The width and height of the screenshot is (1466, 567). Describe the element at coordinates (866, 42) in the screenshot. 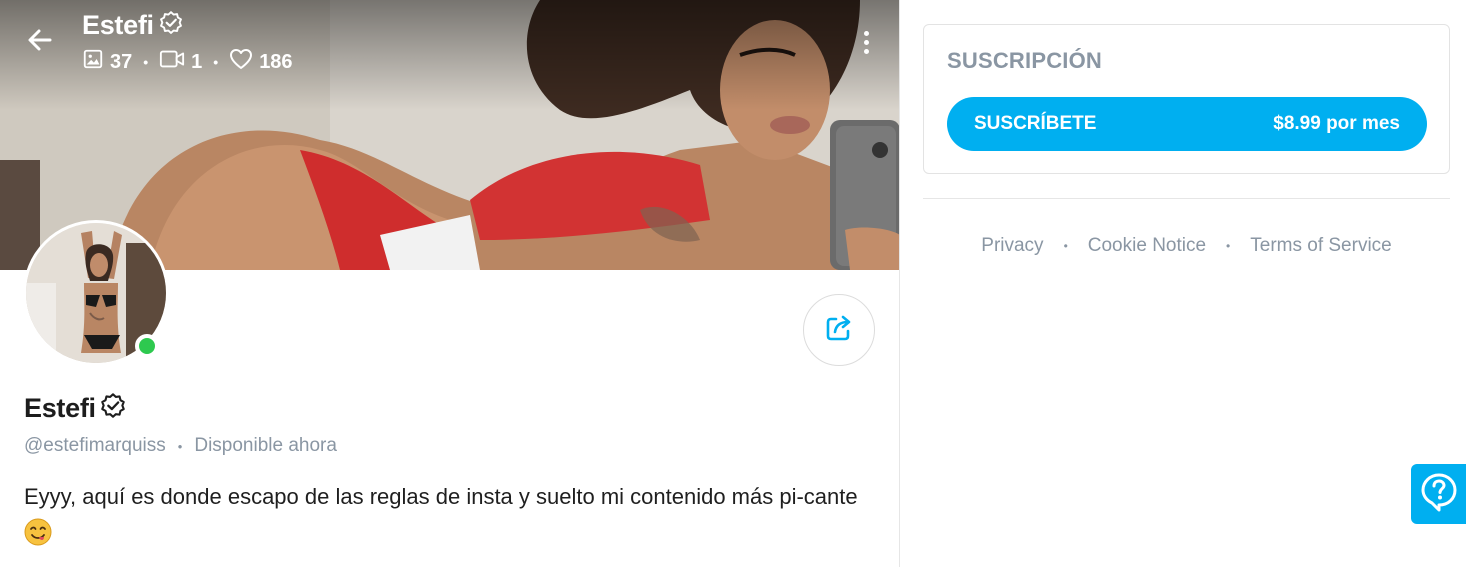

I see `more-options-button` at that location.